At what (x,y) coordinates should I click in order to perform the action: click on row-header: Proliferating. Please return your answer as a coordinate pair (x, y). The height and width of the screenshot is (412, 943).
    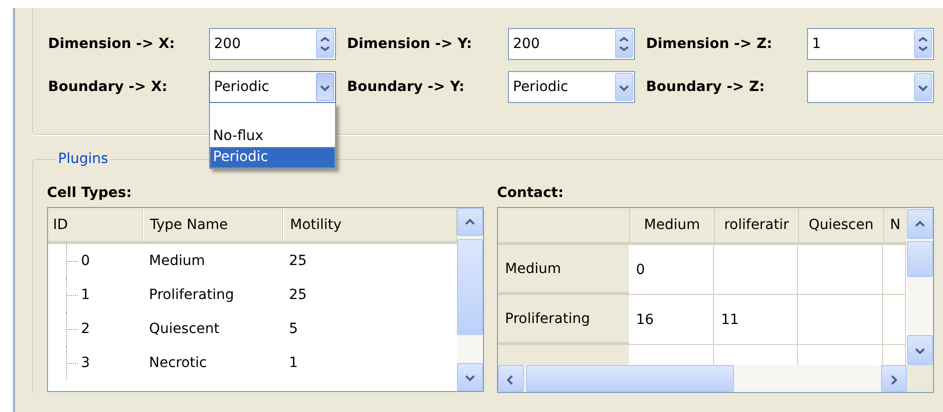
    Looking at the image, I should click on (563, 320).